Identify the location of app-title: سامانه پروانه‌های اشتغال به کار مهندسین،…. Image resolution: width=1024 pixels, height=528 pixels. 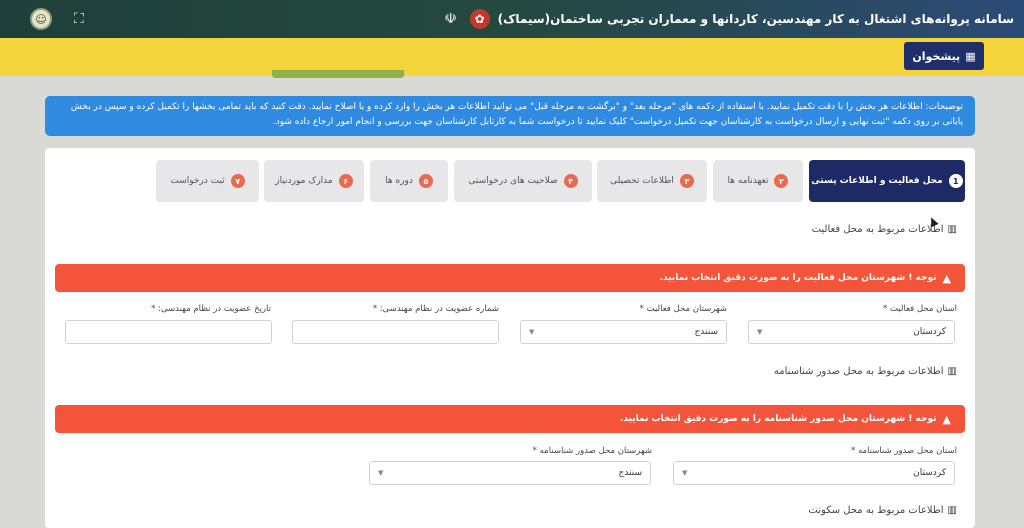
(755, 19).